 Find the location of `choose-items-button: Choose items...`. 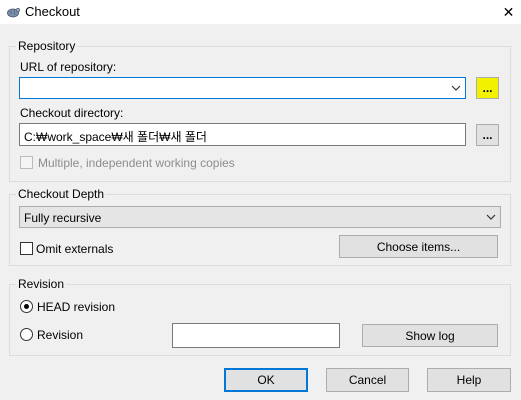

choose-items-button: Choose items... is located at coordinates (418, 246).